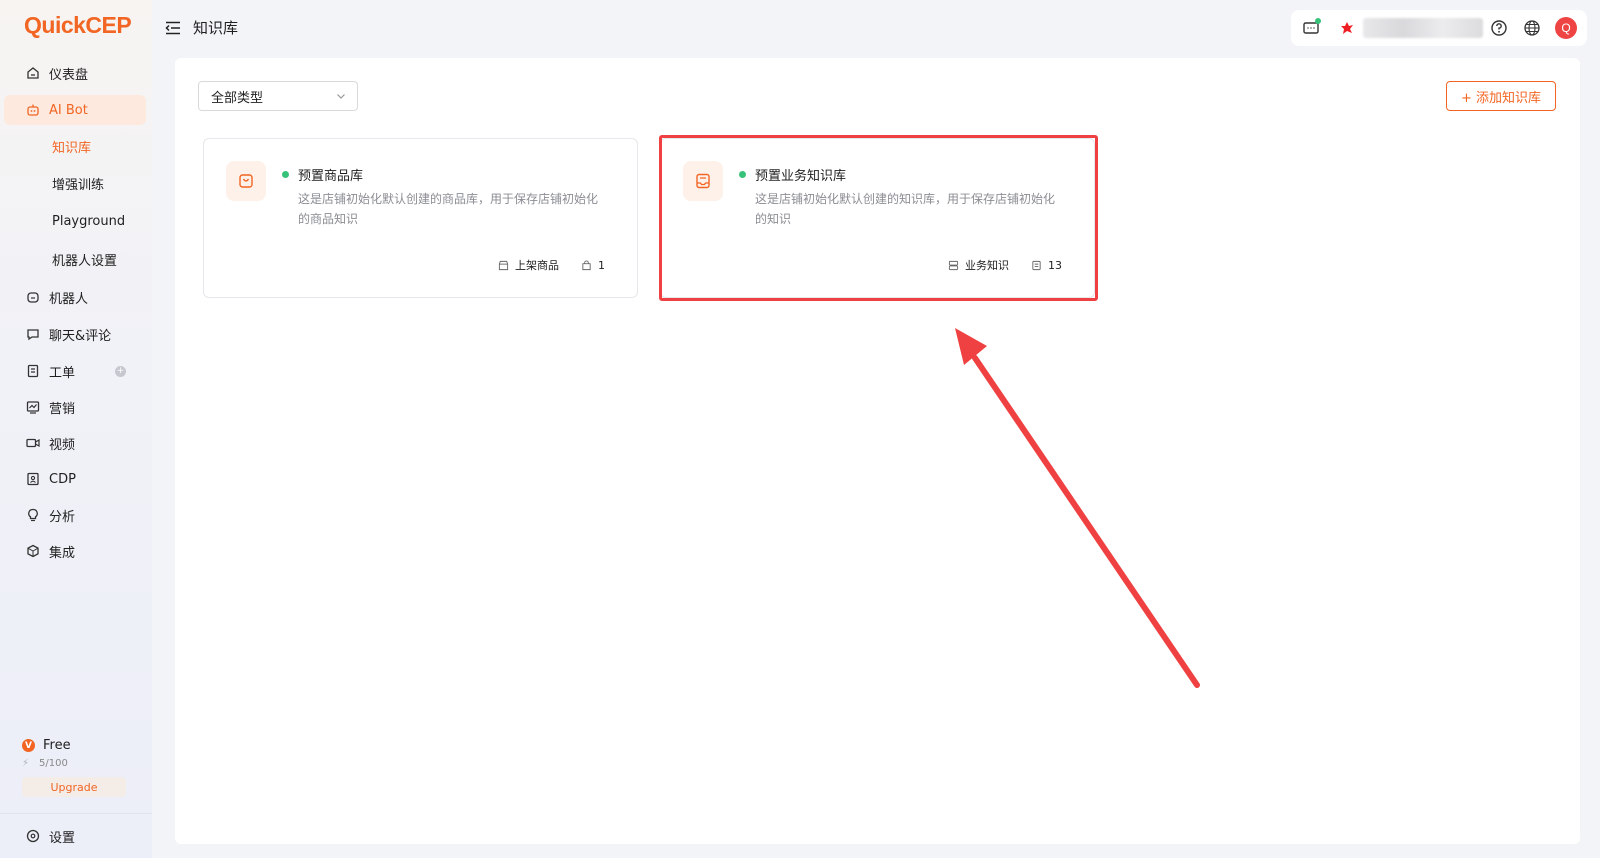 This screenshot has height=858, width=1600. What do you see at coordinates (74, 787) in the screenshot?
I see `upgrade-button: Upgrade` at bounding box center [74, 787].